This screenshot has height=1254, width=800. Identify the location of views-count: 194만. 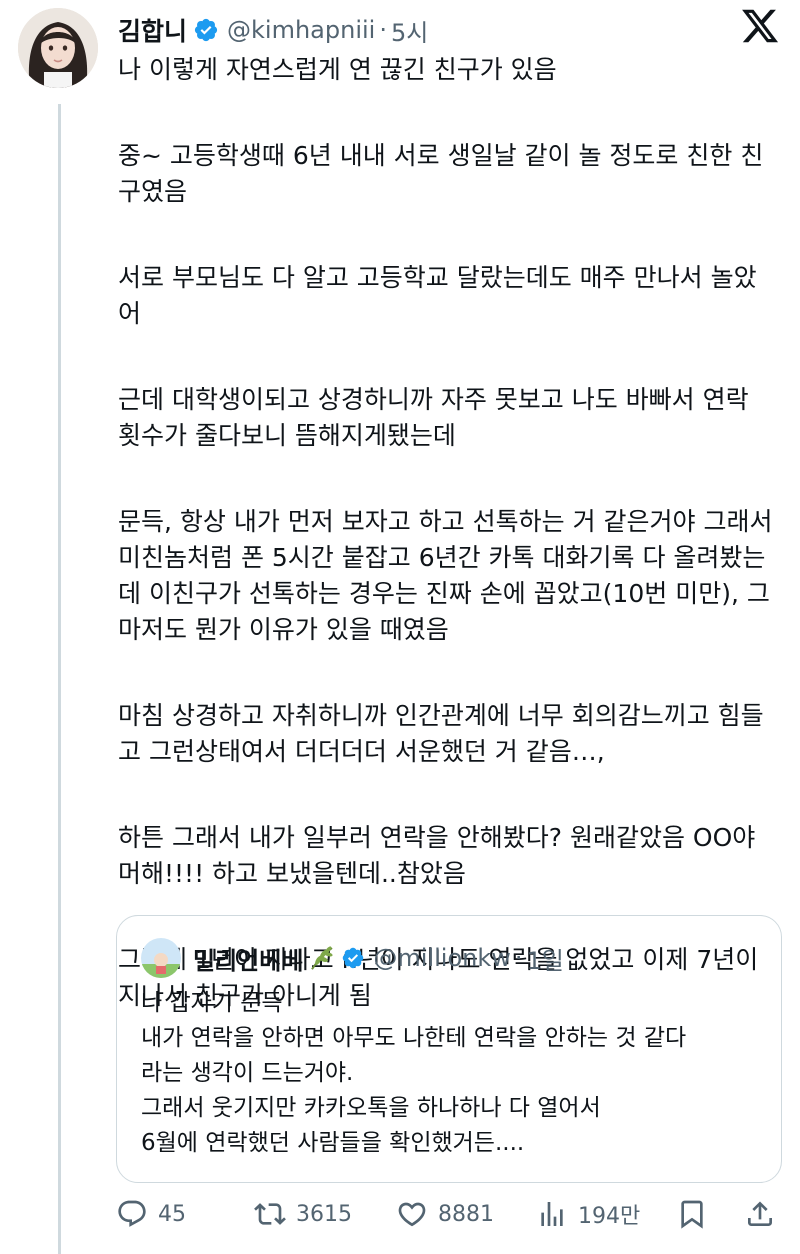
(609, 1216).